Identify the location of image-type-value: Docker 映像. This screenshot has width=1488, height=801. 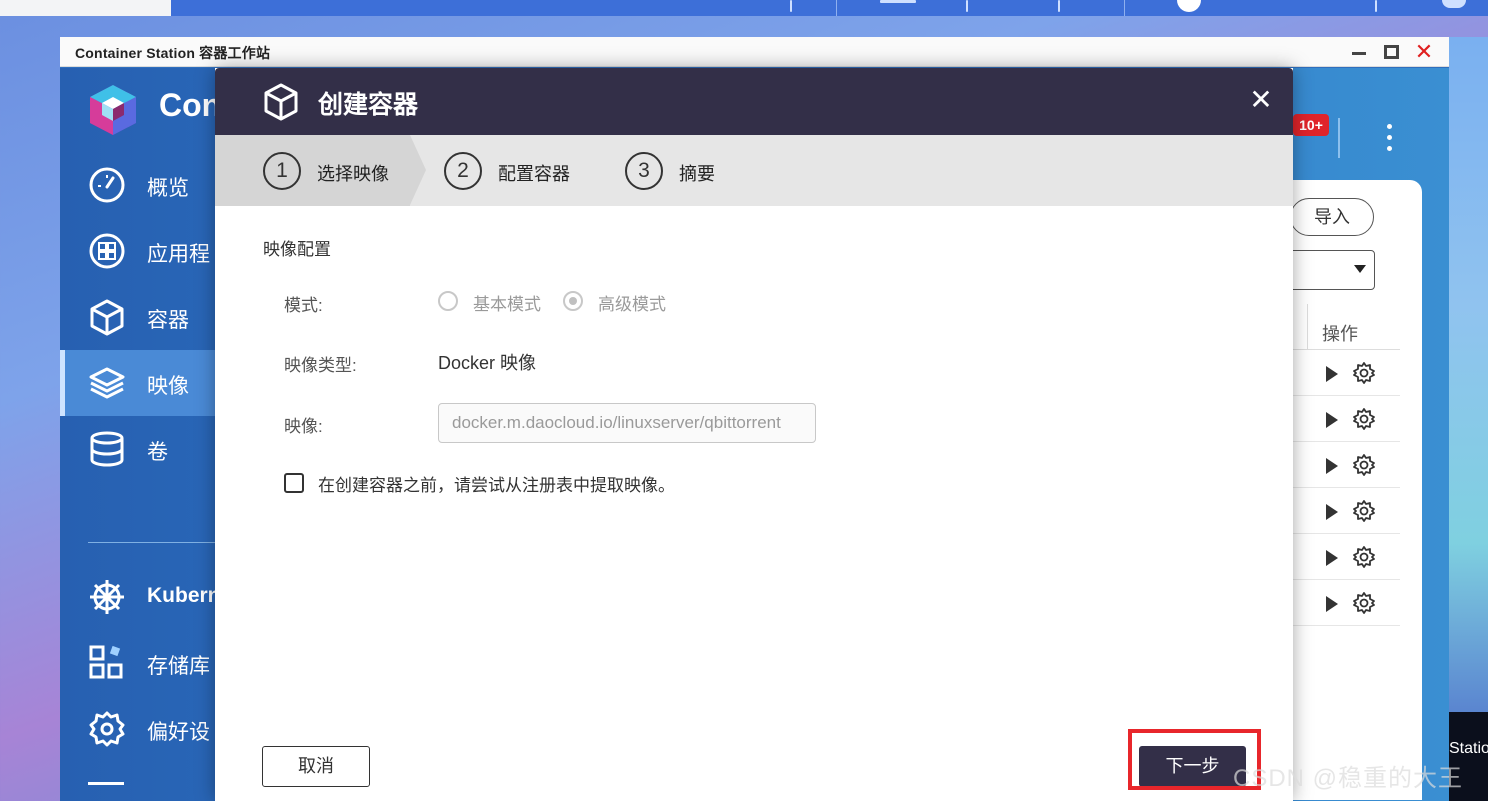
(487, 363).